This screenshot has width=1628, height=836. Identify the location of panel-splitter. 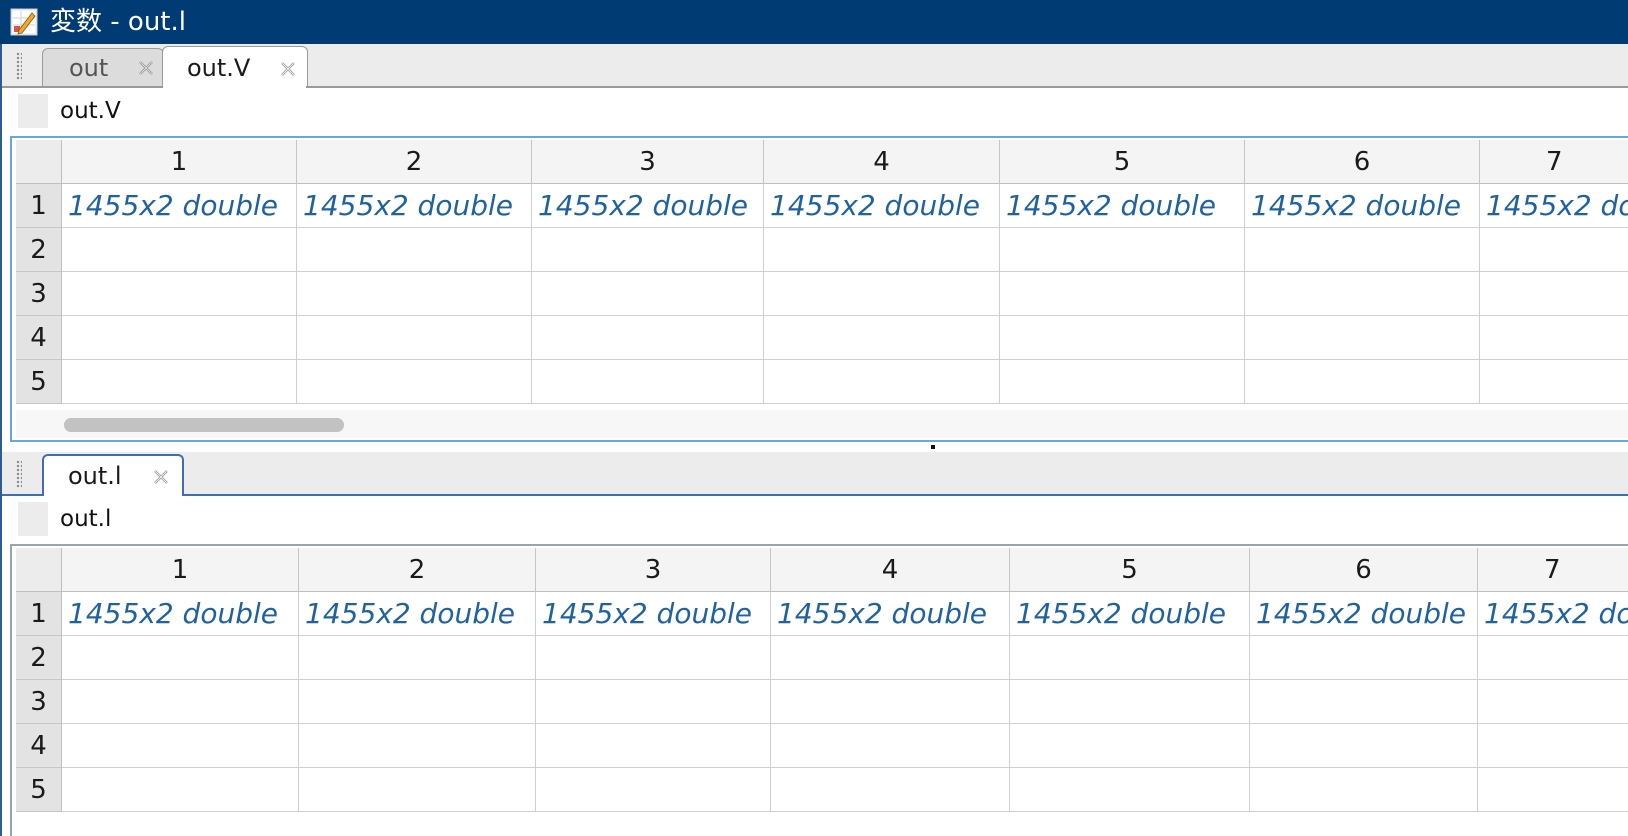
(815, 447).